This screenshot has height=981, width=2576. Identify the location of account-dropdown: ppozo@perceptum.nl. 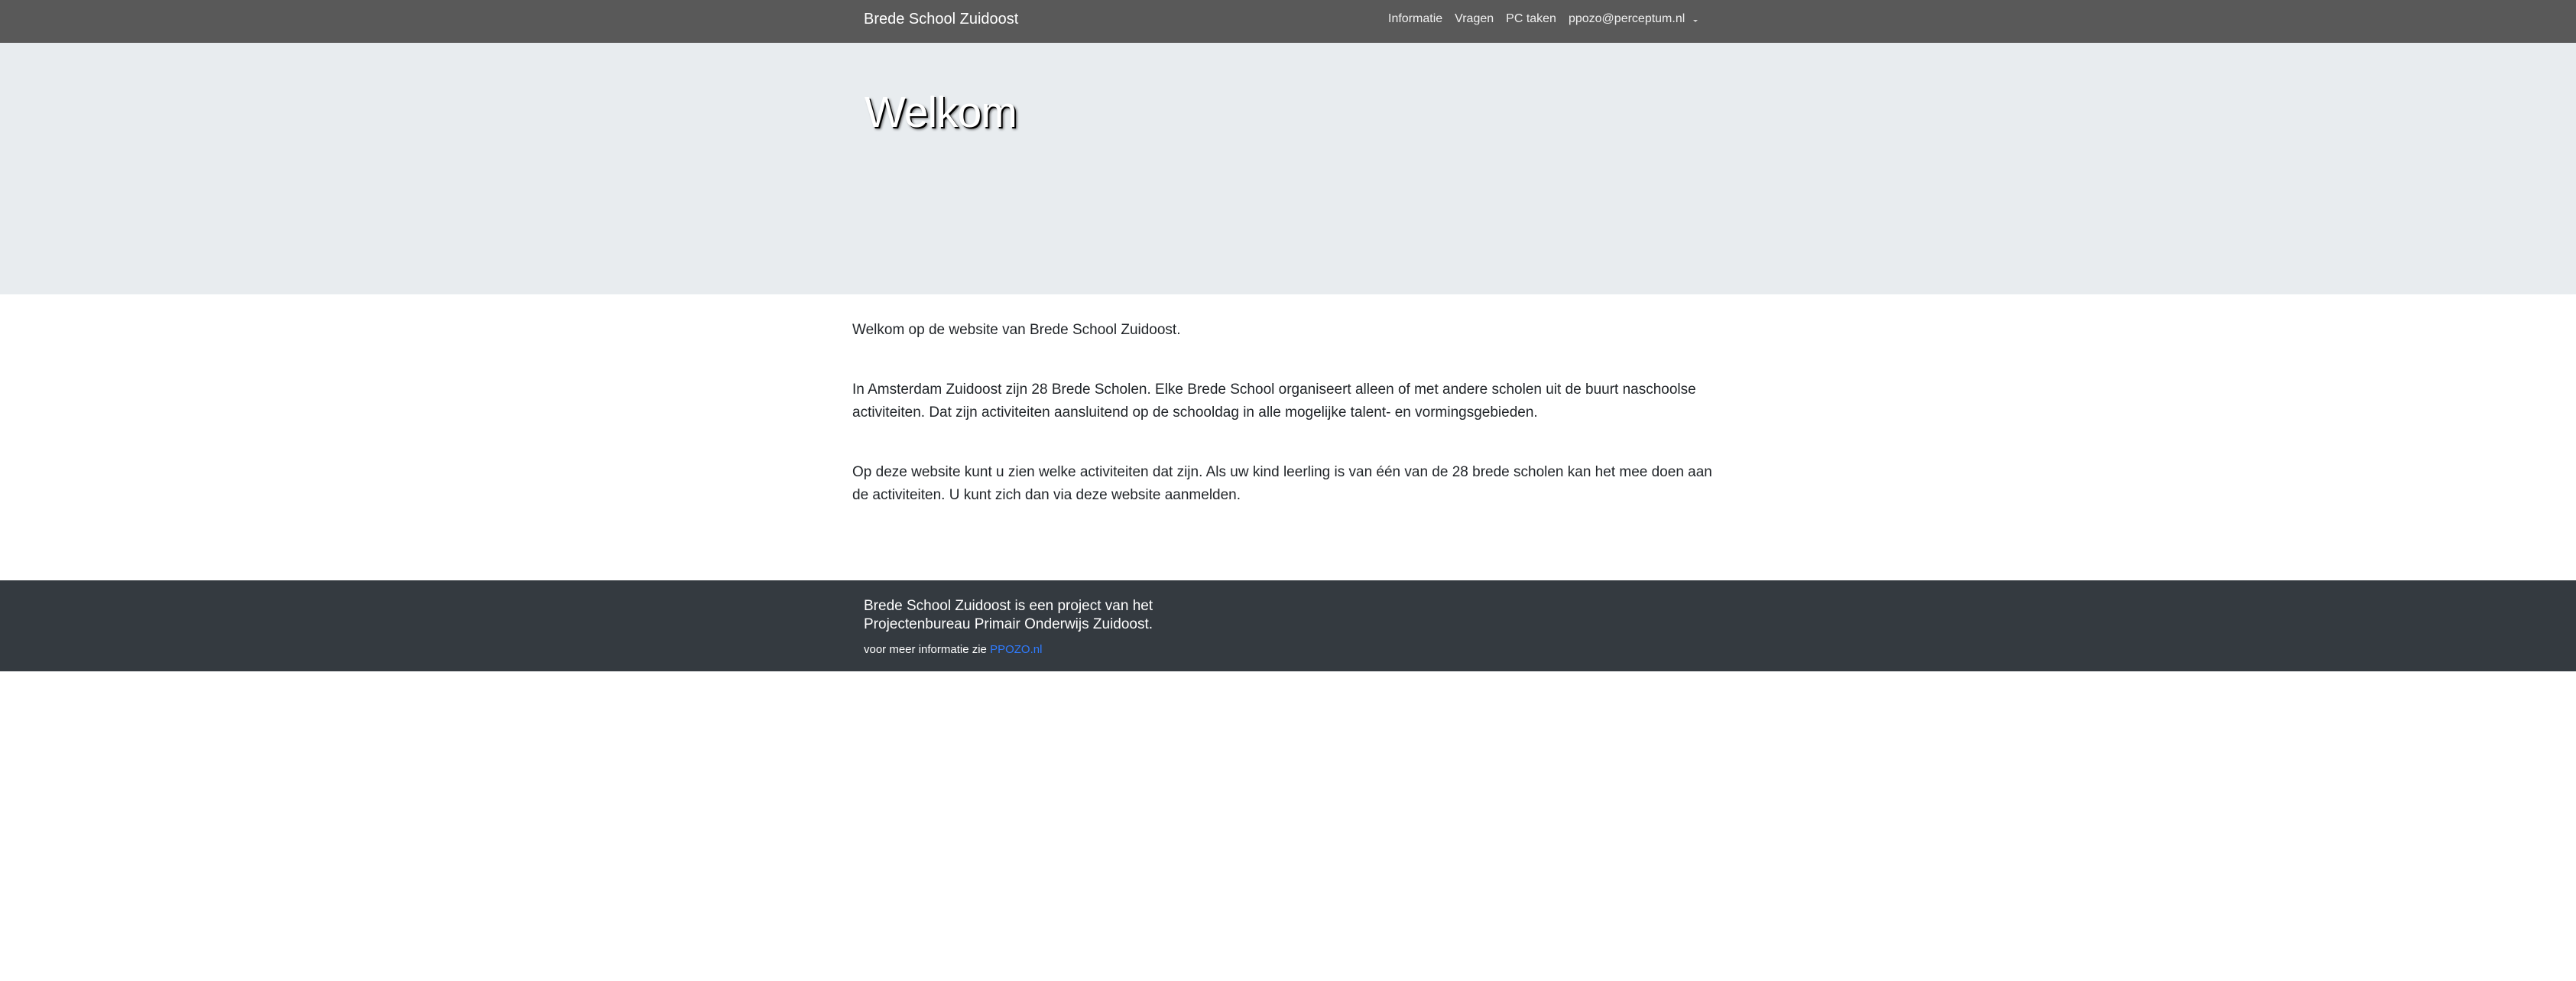
(1633, 19).